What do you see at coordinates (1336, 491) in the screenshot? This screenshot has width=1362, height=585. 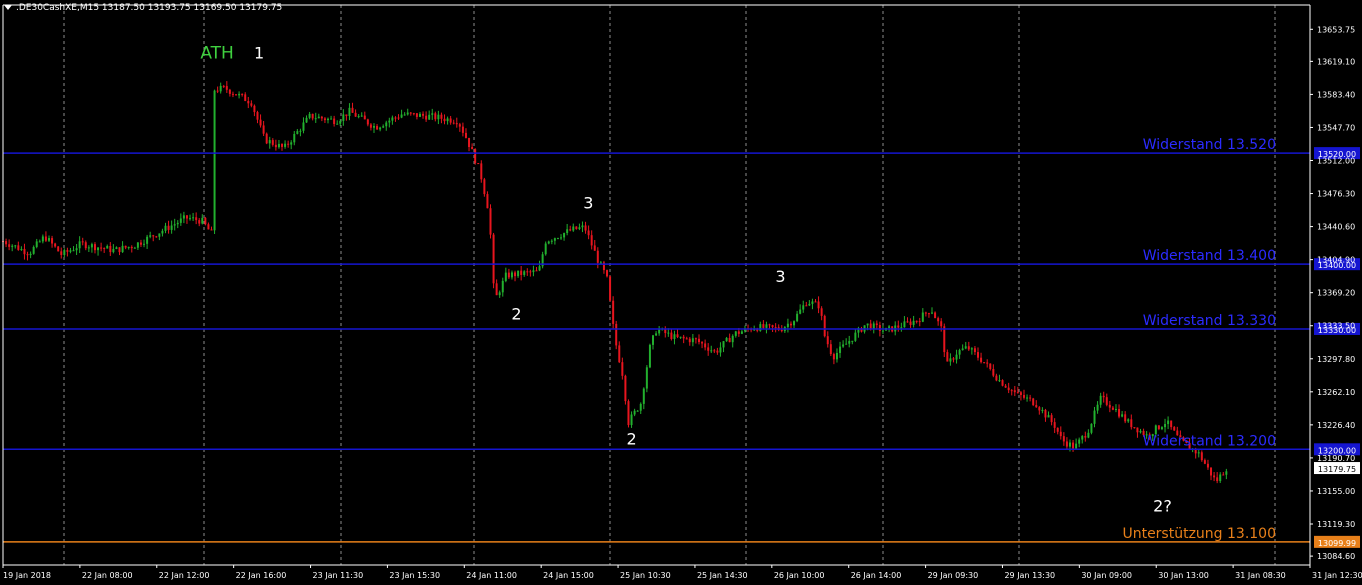 I see `y-tick-label: 13155.00` at bounding box center [1336, 491].